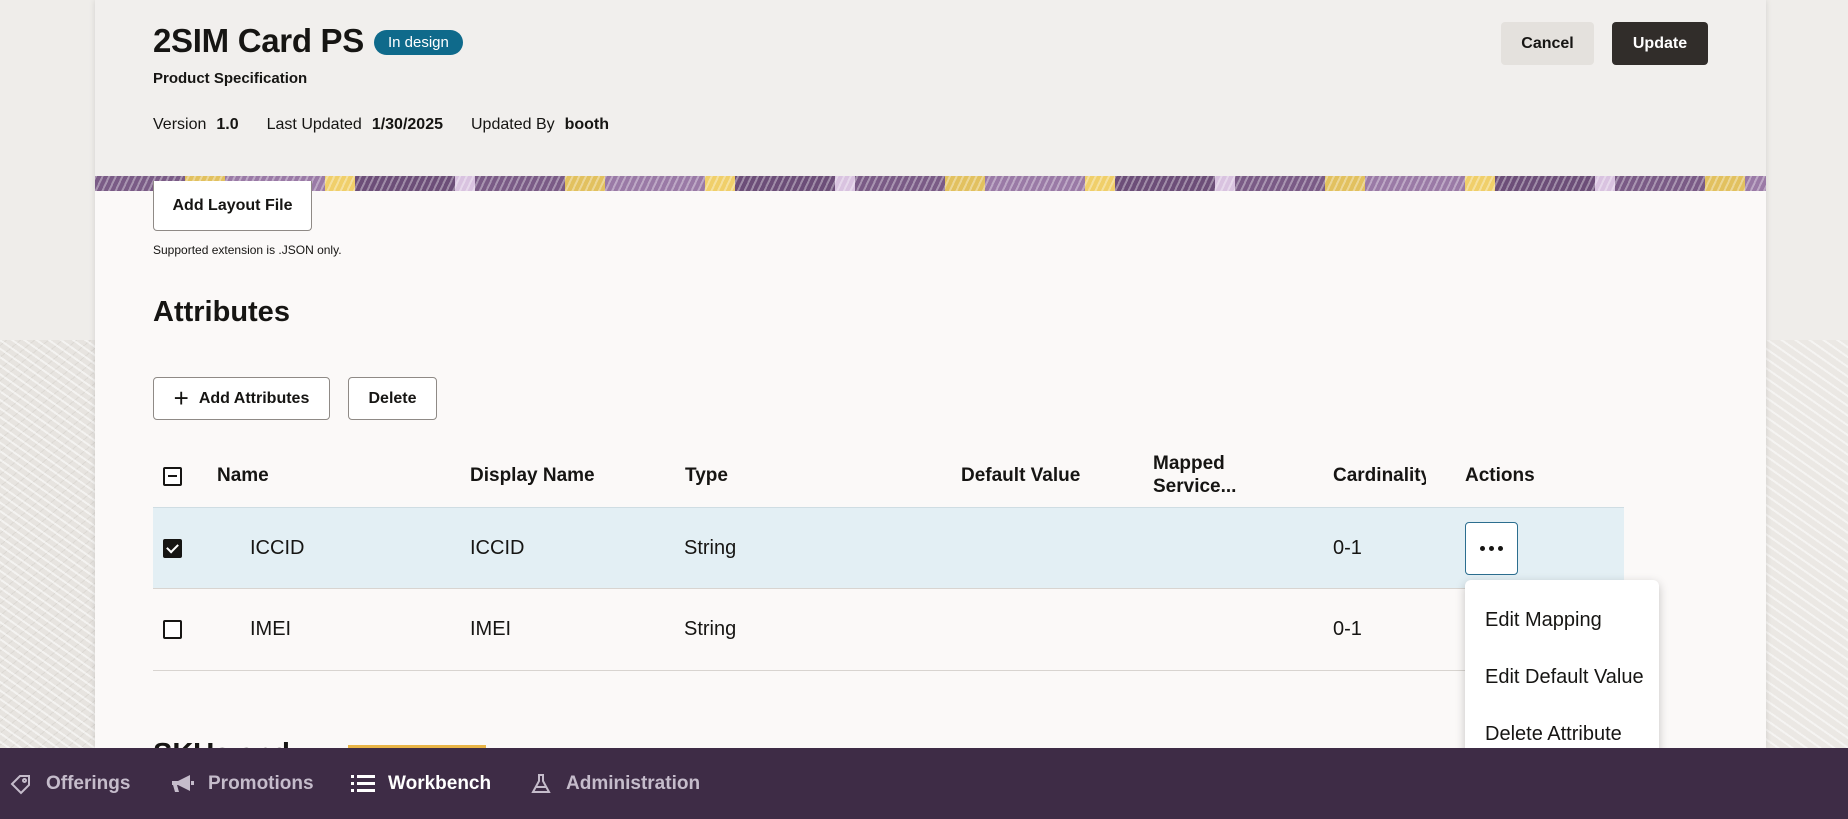 The image size is (1848, 819). I want to click on more-icon, so click(1482, 548).